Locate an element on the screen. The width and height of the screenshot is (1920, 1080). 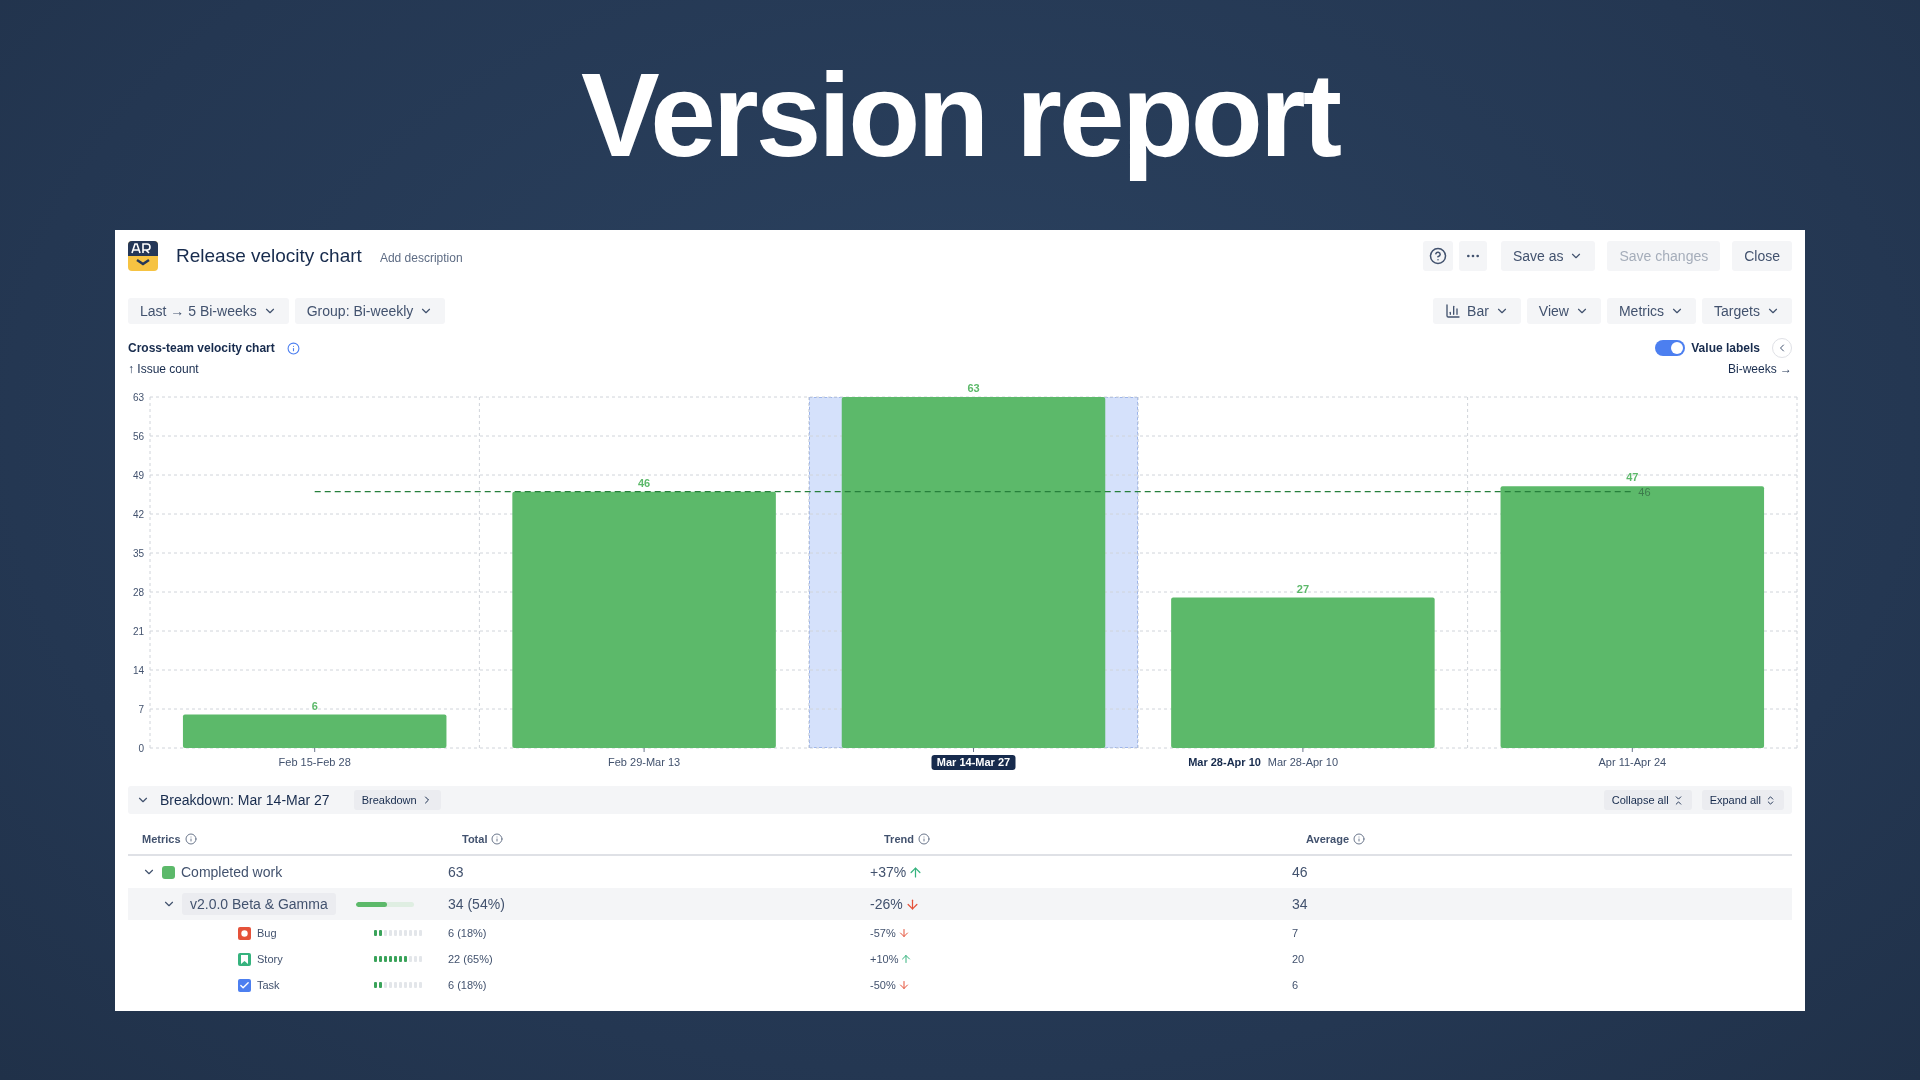
trend-cell: -26% is located at coordinates (1081, 904).